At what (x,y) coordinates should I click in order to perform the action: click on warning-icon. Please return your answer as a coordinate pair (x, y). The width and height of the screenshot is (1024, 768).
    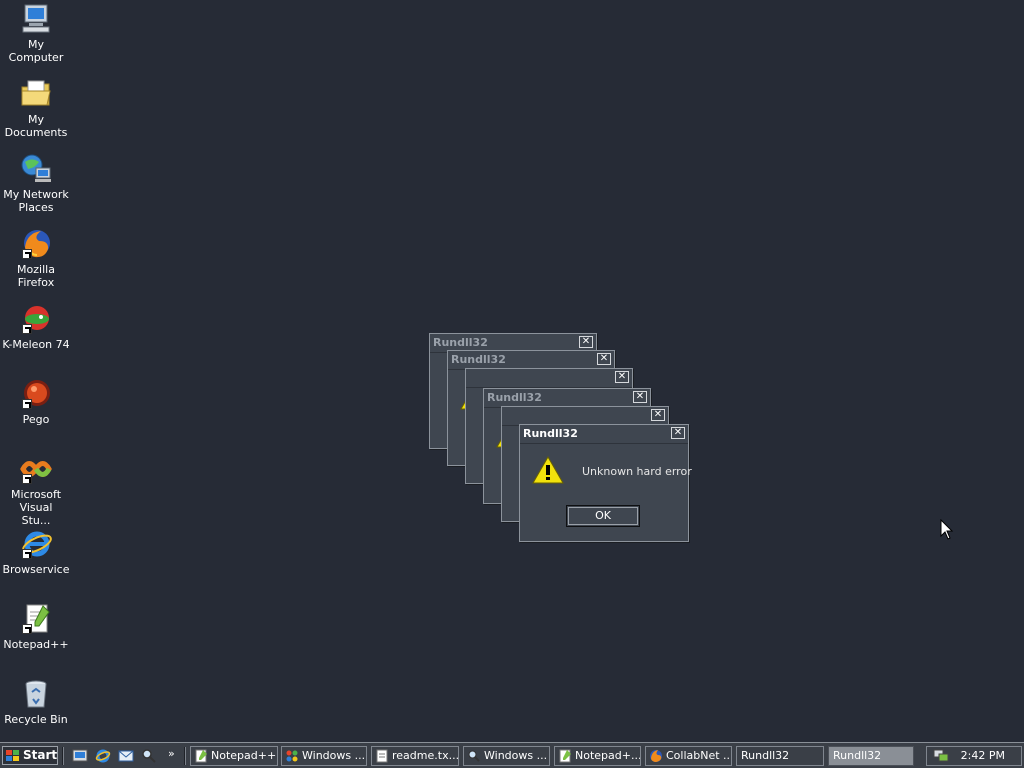
    Looking at the image, I should click on (548, 469).